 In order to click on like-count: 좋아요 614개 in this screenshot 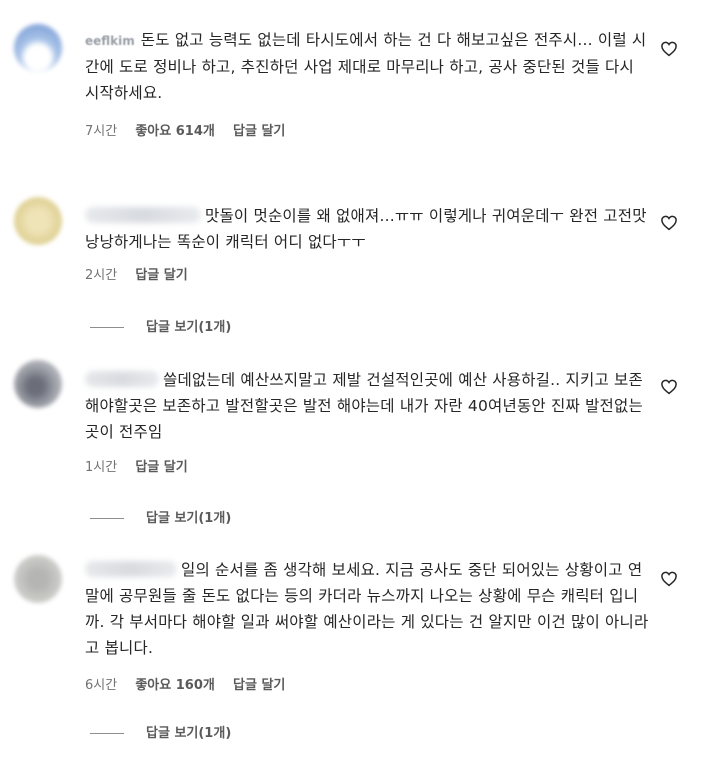, I will do `click(175, 131)`.